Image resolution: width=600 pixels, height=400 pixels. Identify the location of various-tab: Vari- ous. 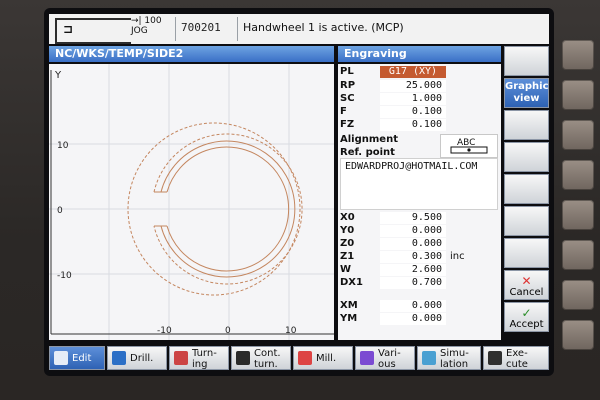
(385, 358).